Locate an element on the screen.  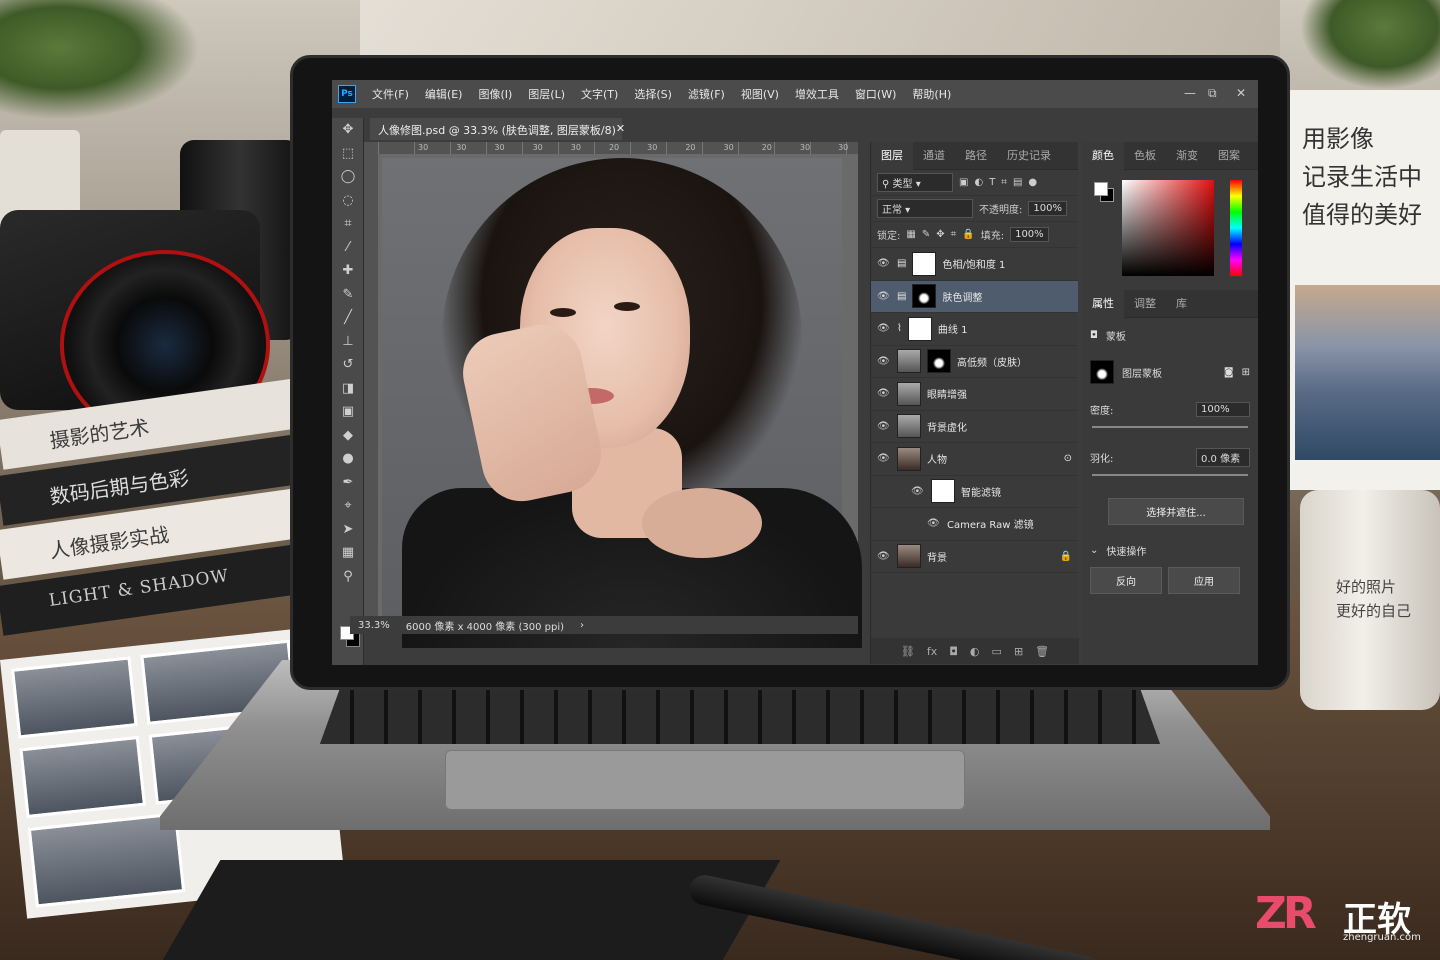
opacity-input: 100% is located at coordinates (1047, 208).